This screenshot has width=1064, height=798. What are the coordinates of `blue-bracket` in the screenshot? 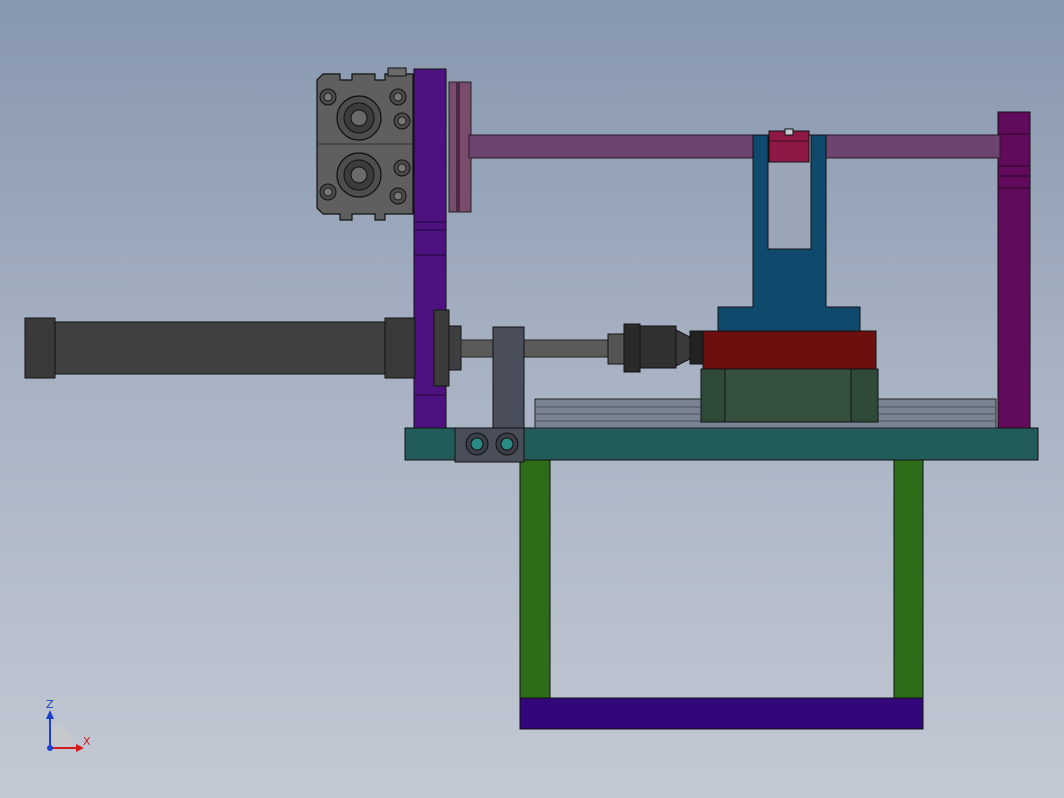 It's located at (789, 233).